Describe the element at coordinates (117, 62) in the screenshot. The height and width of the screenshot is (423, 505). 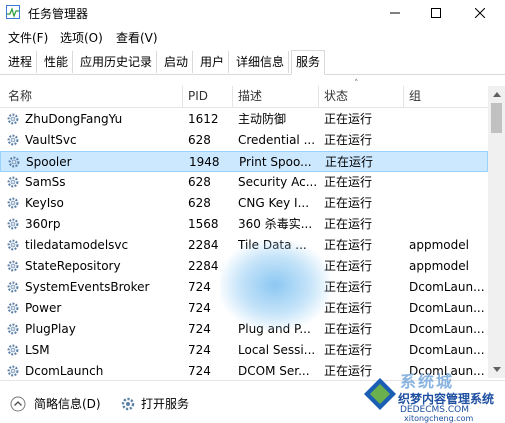
I see `tab-app-history: 应用历史记录` at that location.